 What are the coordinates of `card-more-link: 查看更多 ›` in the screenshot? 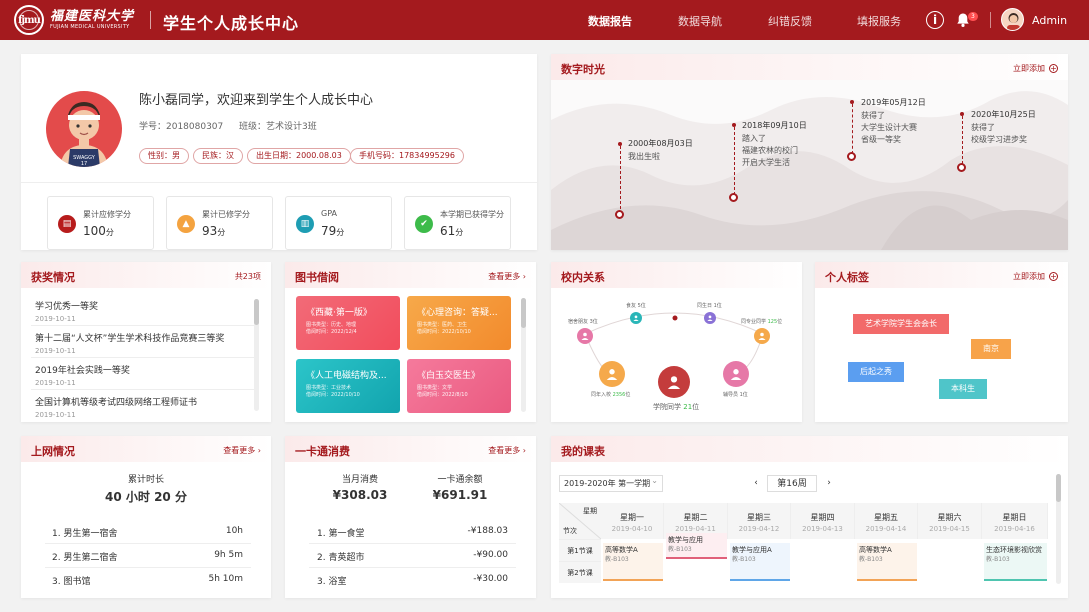 It's located at (507, 450).